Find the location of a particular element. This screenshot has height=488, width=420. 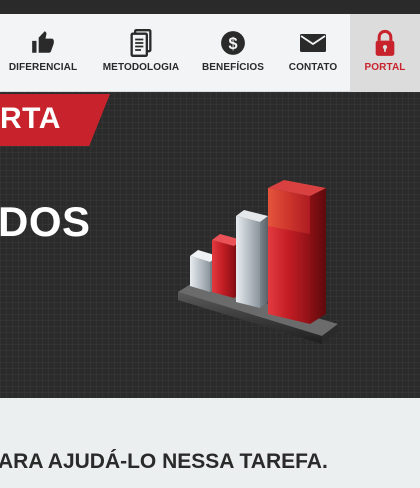

nav-item-portal: PORTAL is located at coordinates (385, 53).